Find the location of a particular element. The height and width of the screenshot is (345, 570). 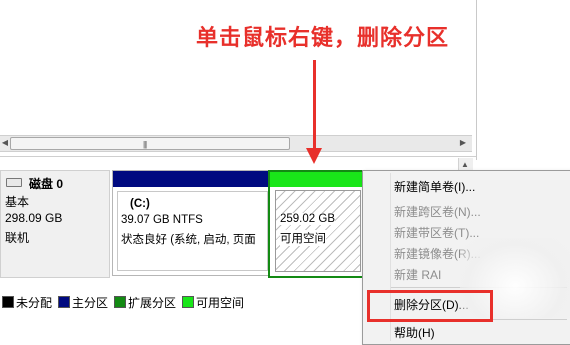

legend-swatch-free is located at coordinates (188, 302).